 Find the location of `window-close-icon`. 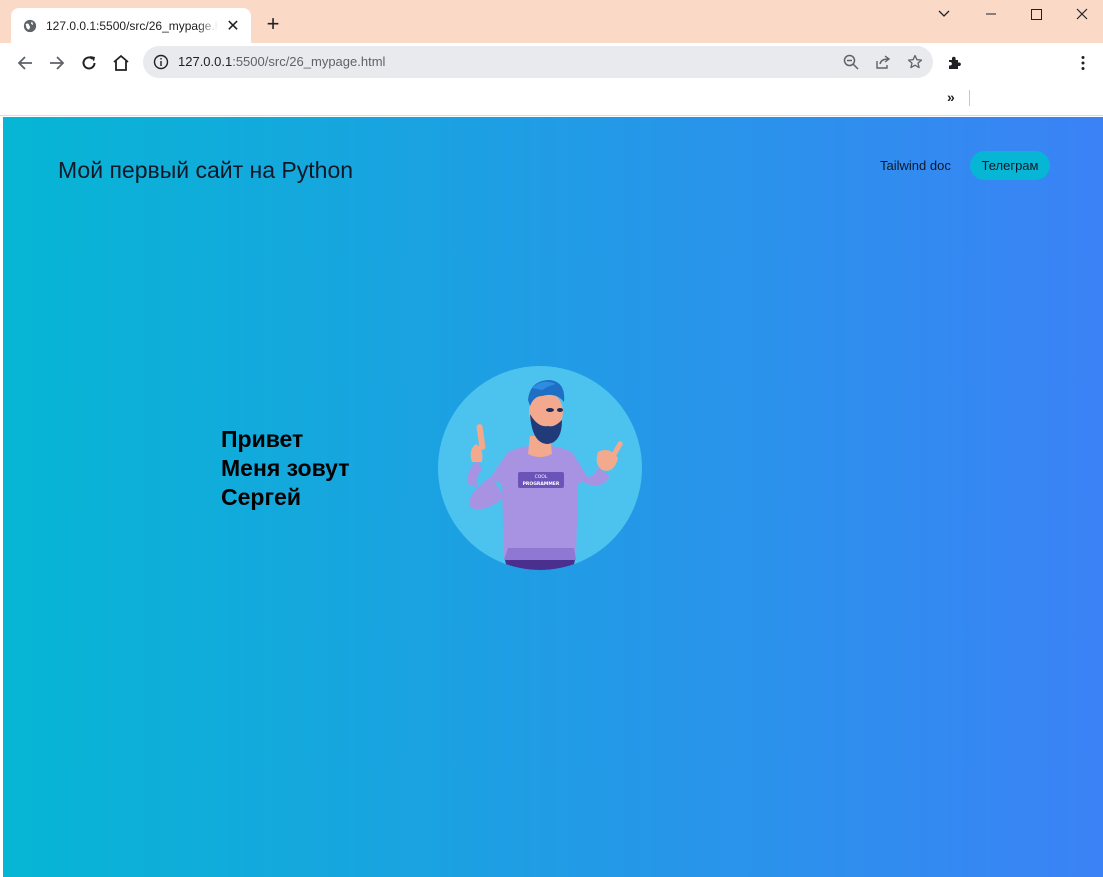

window-close-icon is located at coordinates (1082, 14).